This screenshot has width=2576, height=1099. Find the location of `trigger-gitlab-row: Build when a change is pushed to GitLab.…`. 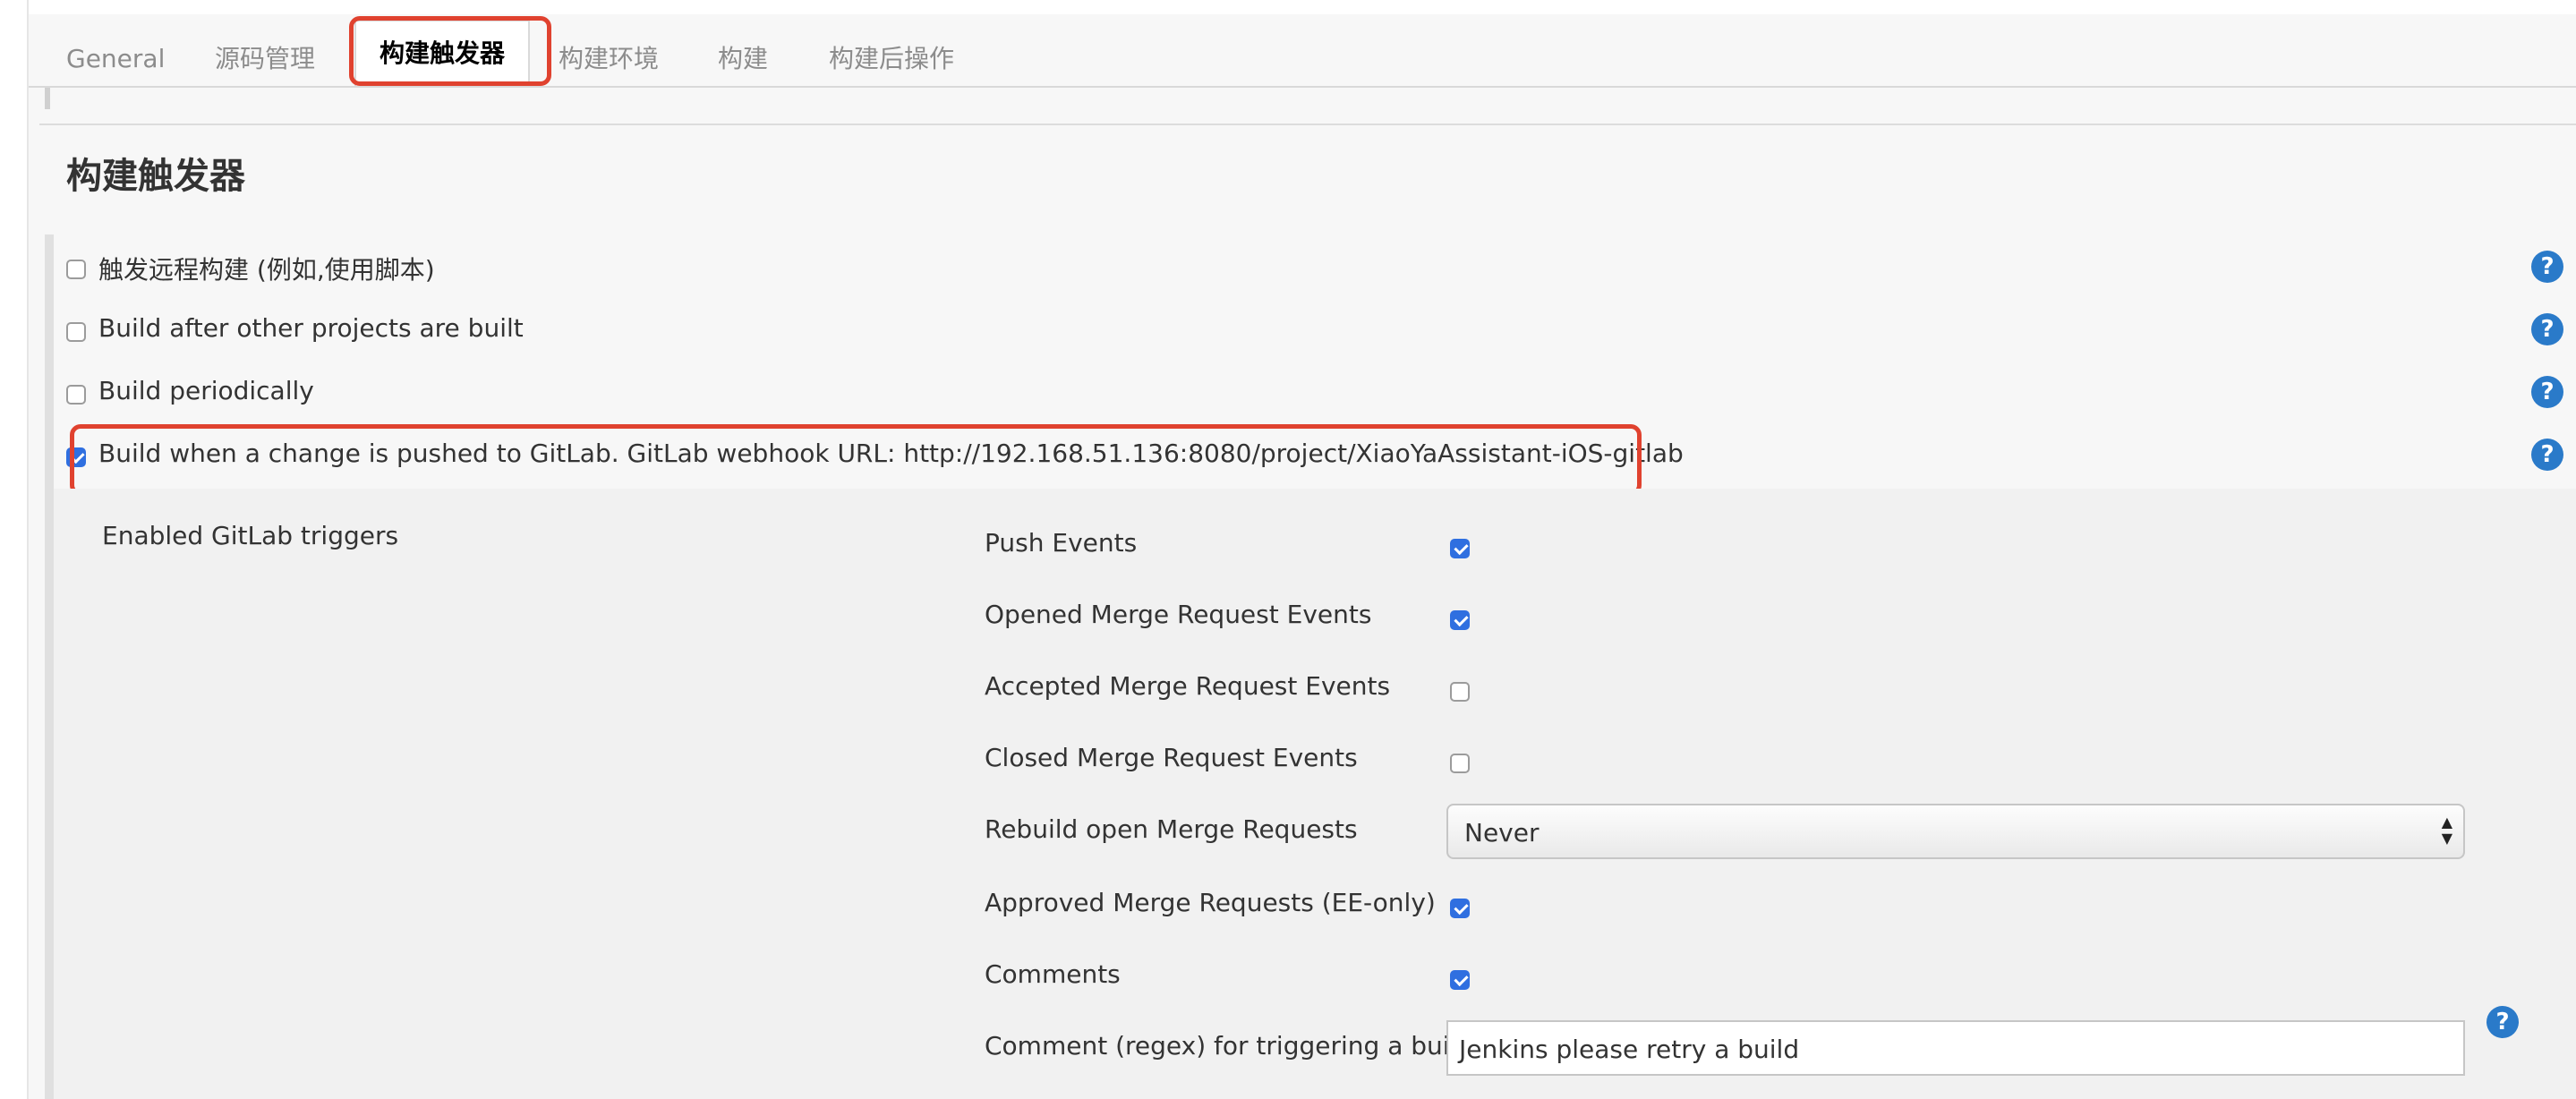

trigger-gitlab-row: Build when a change is pushed to GitLab.… is located at coordinates (1312, 456).